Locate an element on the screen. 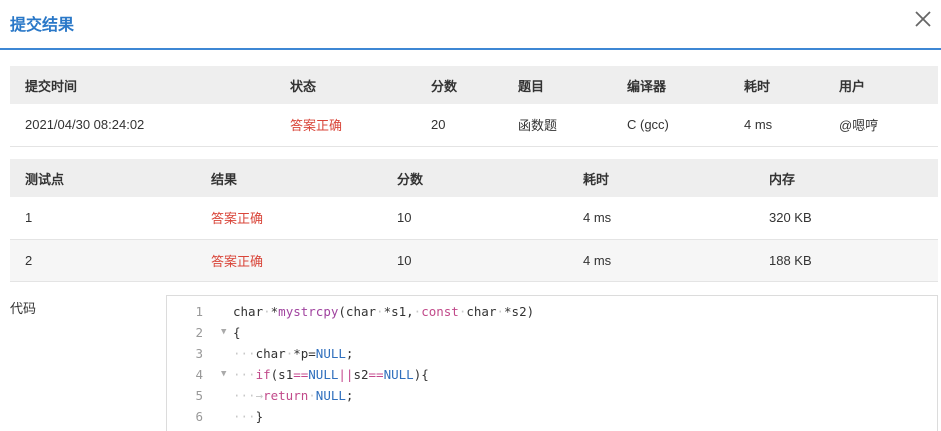 This screenshot has height=431, width=941. col-case-time: 耗时 is located at coordinates (661, 178).